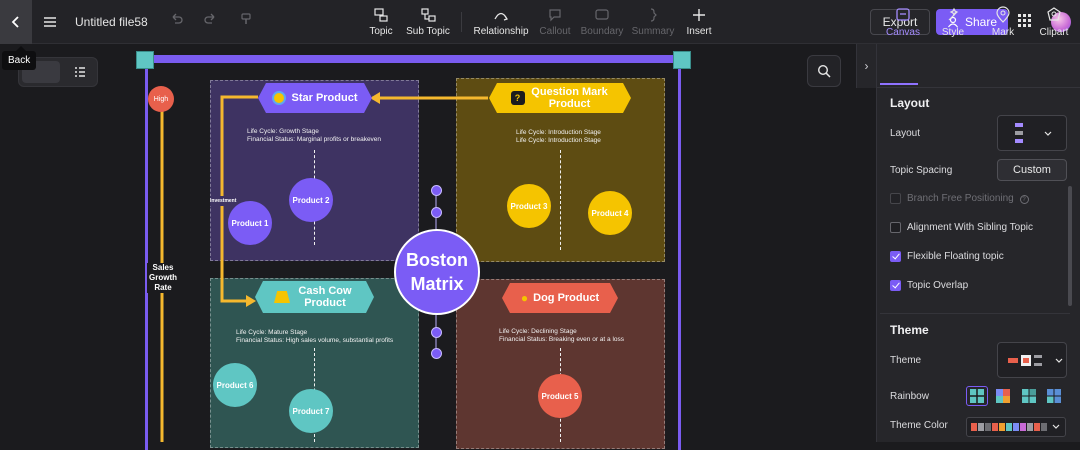  Describe the element at coordinates (279, 98) in the screenshot. I see `medal-icon` at that location.